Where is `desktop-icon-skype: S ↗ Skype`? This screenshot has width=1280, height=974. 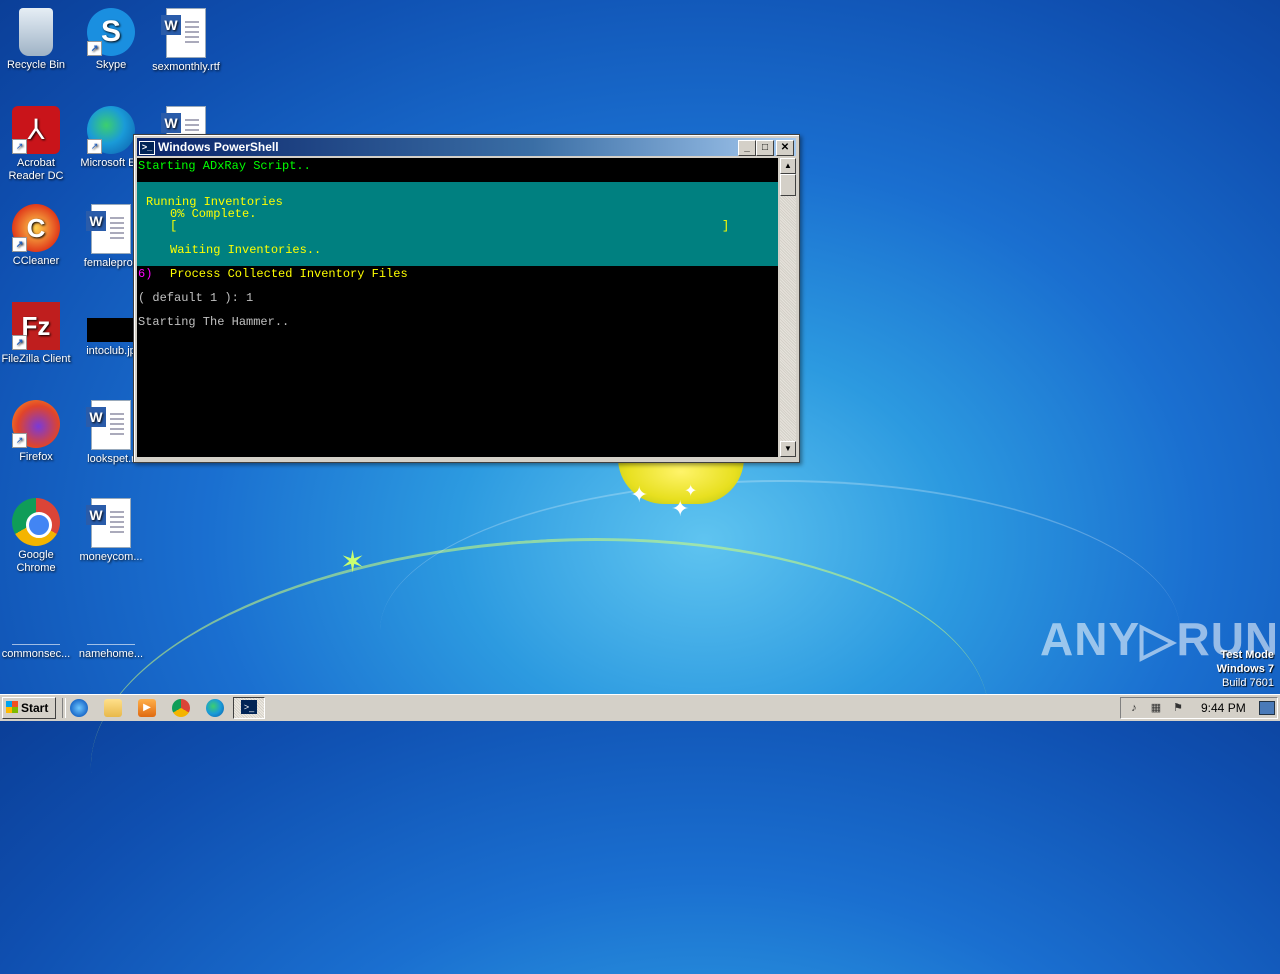 desktop-icon-skype: S ↗ Skype is located at coordinates (111, 40).